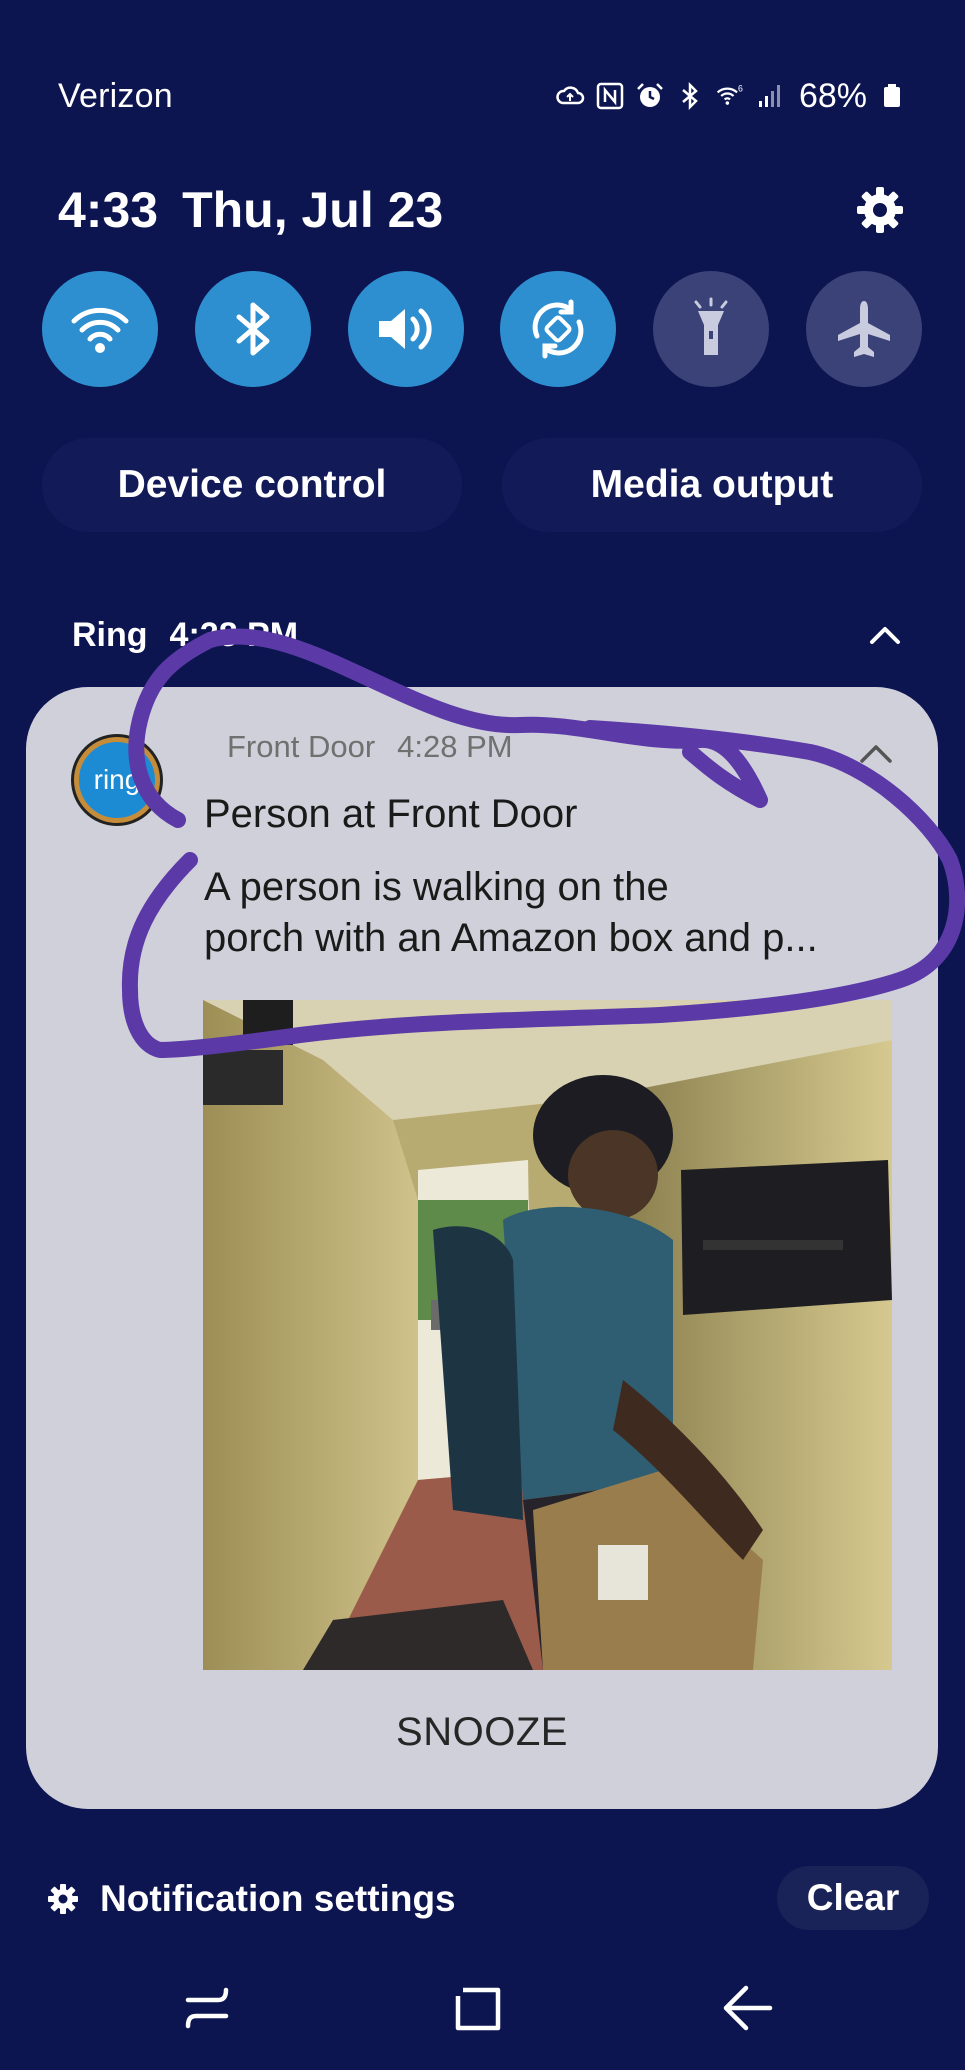 Image resolution: width=965 pixels, height=2070 pixels. What do you see at coordinates (610, 96) in the screenshot?
I see `nfc-icon` at bounding box center [610, 96].